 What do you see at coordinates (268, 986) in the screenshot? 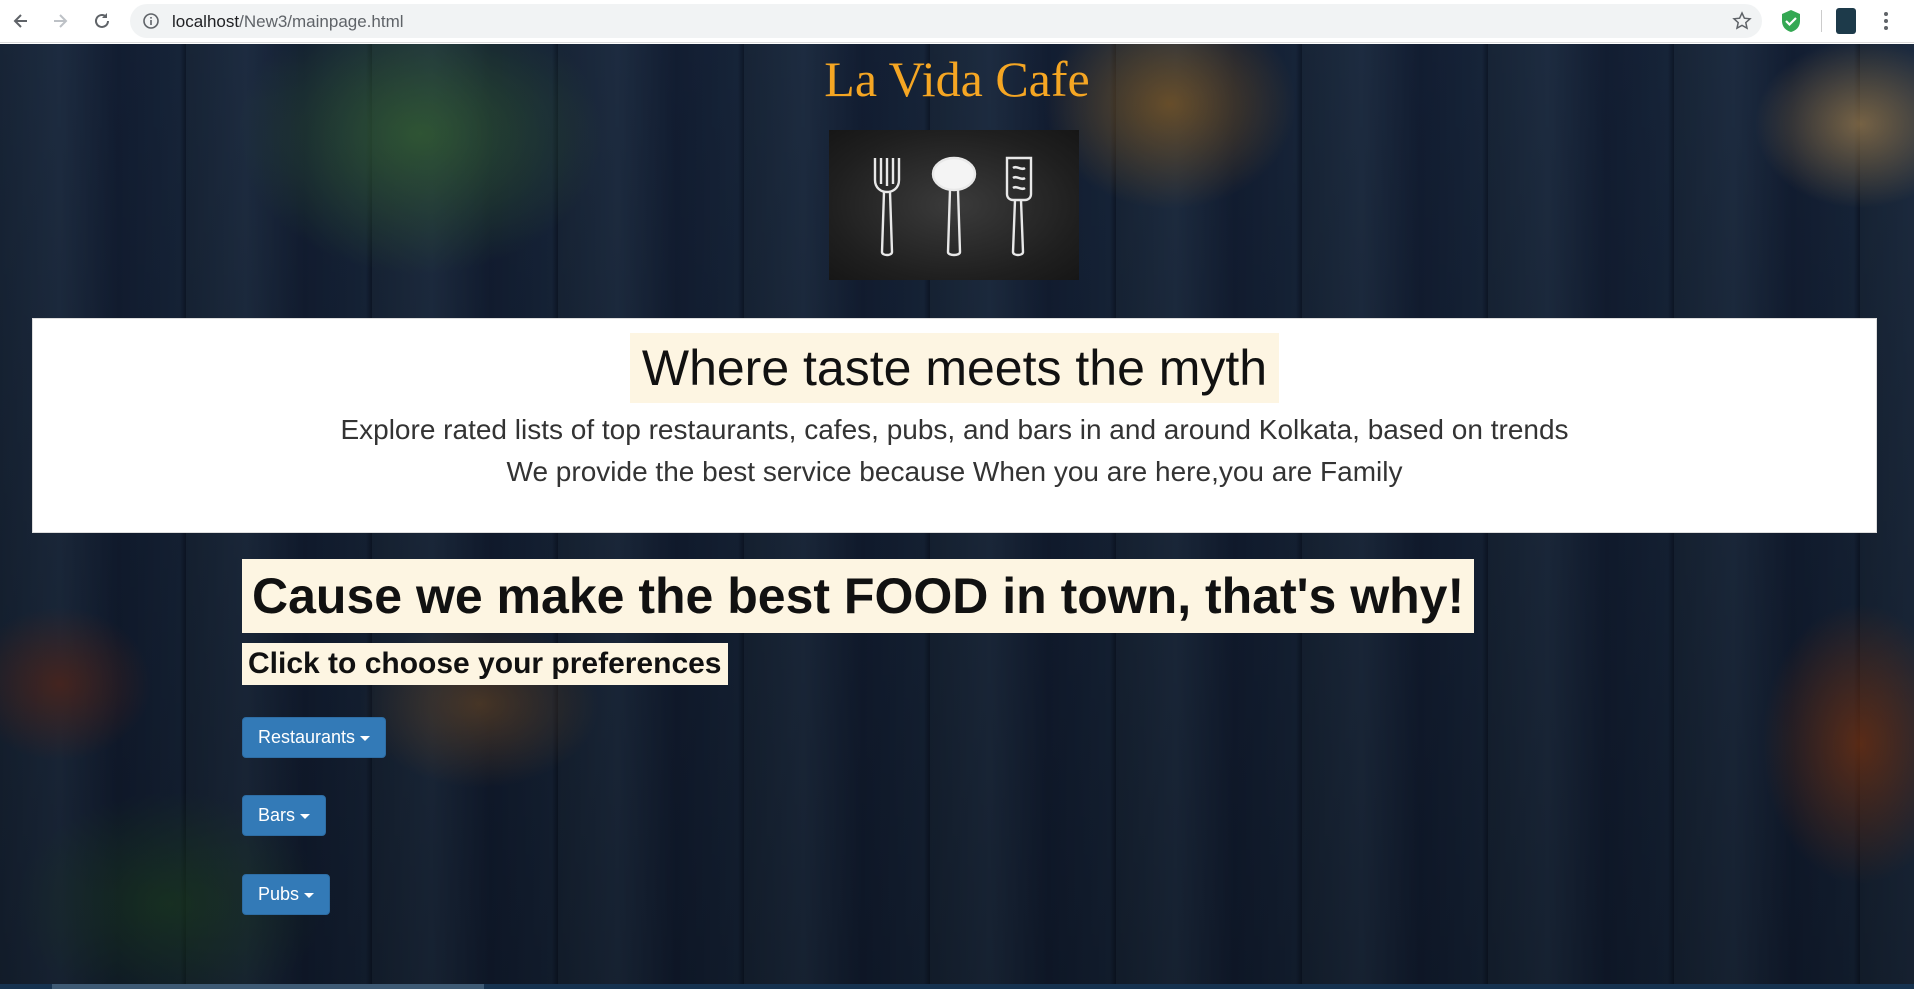
I see `scrollbar-thumb` at bounding box center [268, 986].